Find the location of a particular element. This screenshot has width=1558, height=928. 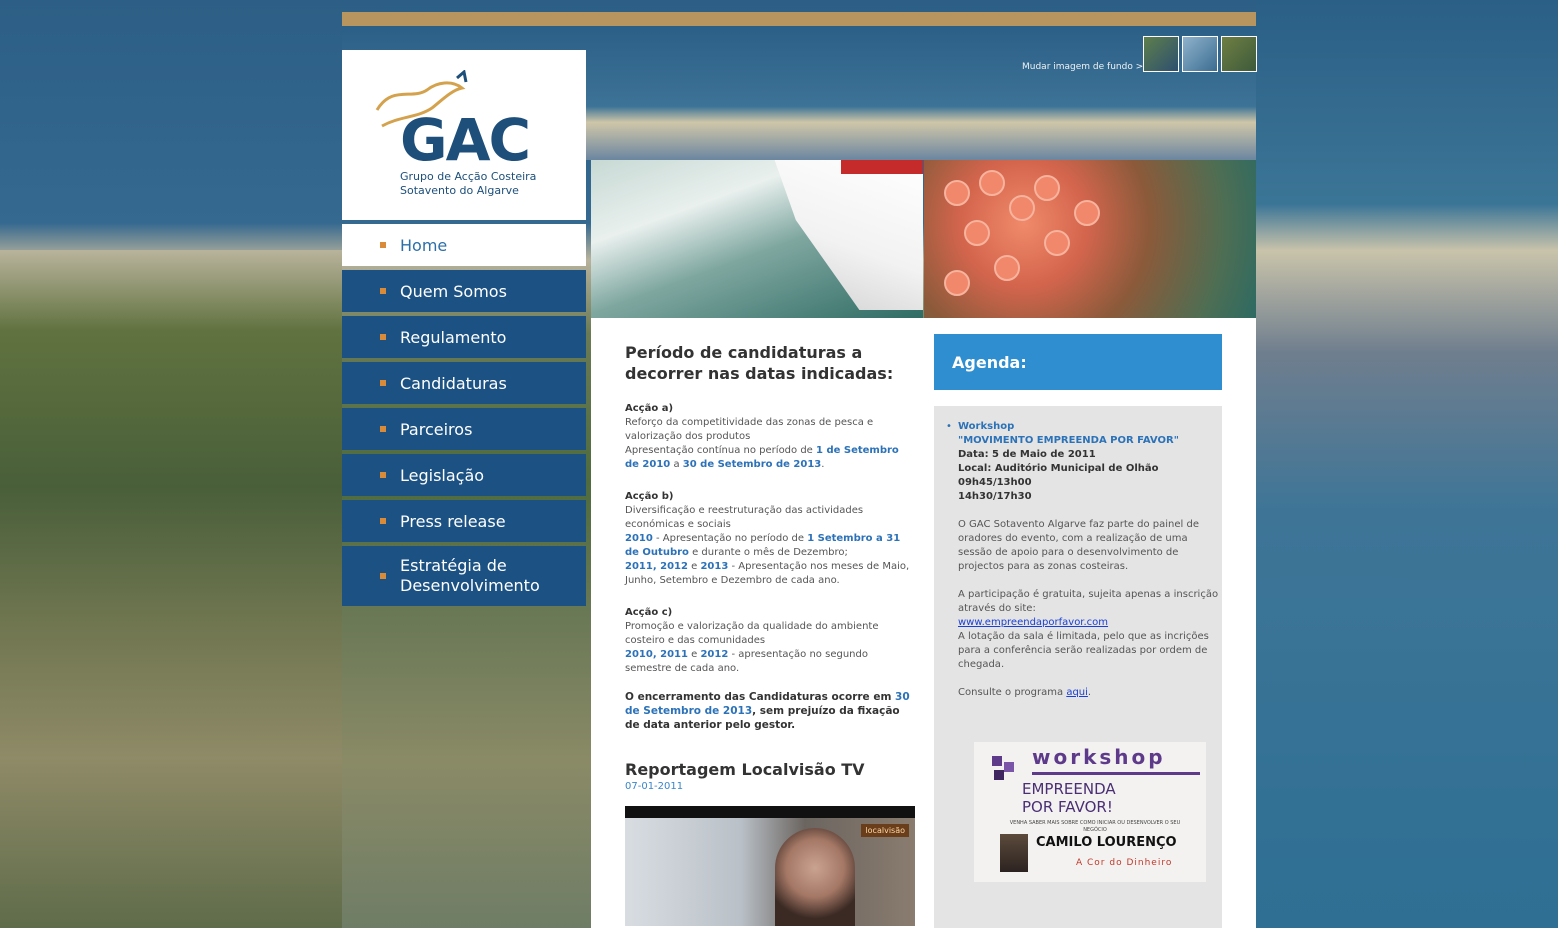

nav-label: Quem Somos is located at coordinates (453, 291).